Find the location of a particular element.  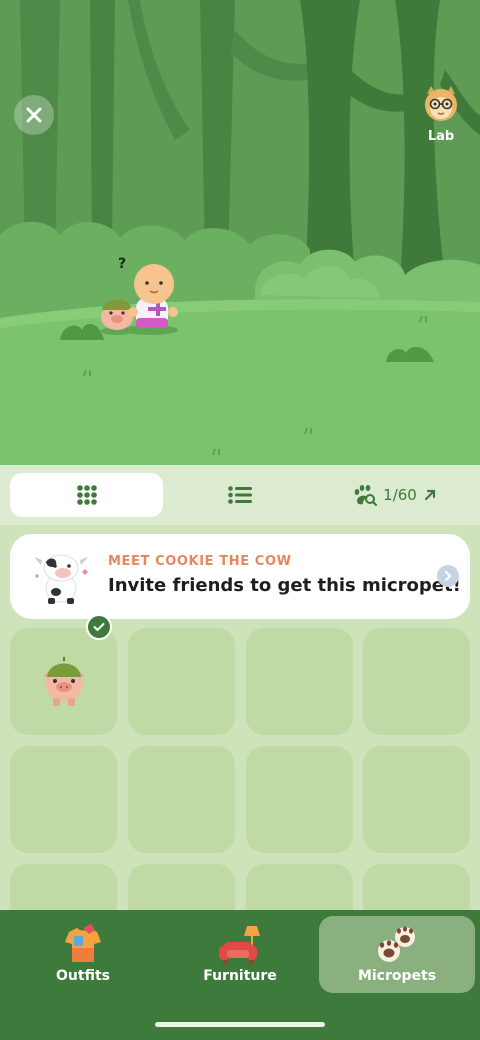

banner-title: MEET COOKIE THE COW is located at coordinates (200, 561).